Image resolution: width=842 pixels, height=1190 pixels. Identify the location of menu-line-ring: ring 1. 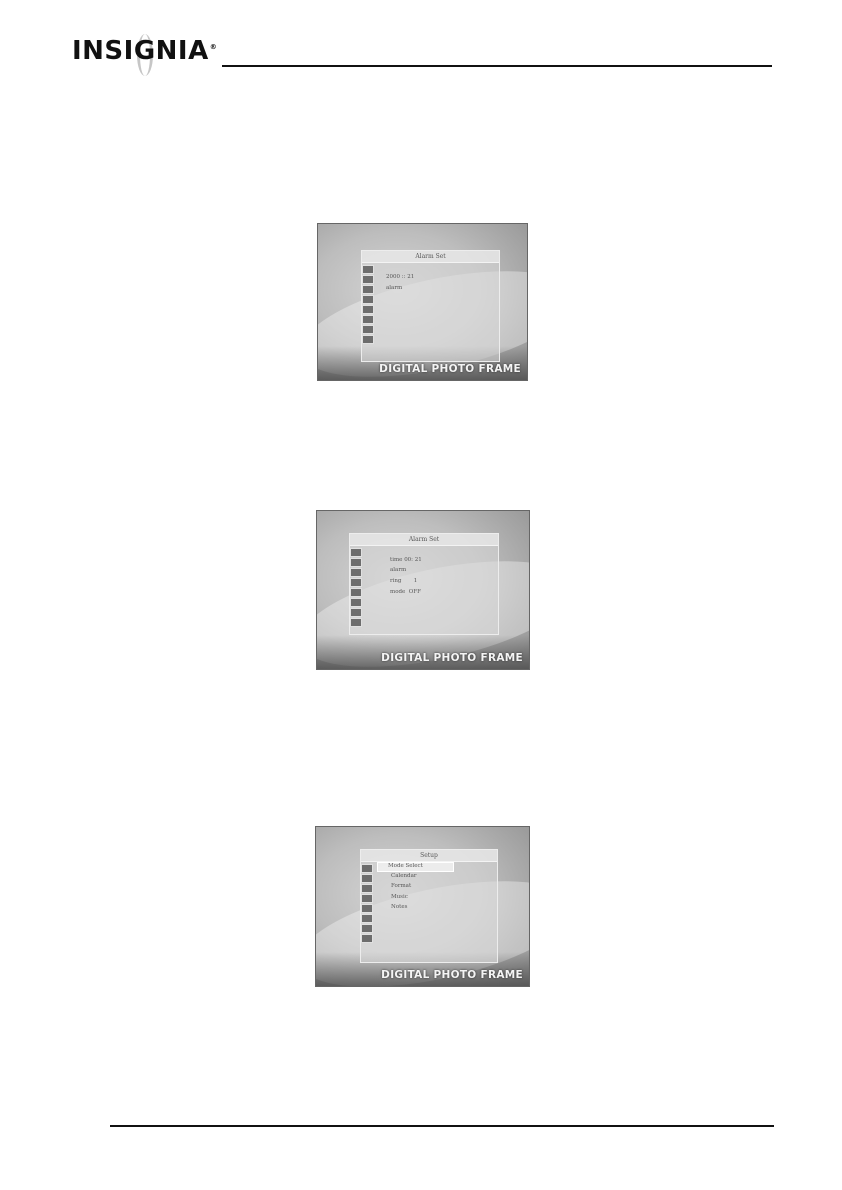
(403, 581).